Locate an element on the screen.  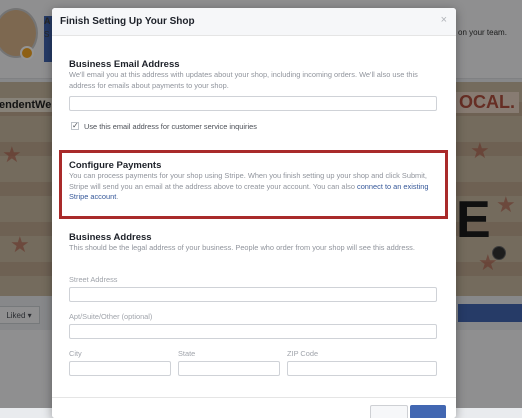
apt-suite-input is located at coordinates (253, 331).